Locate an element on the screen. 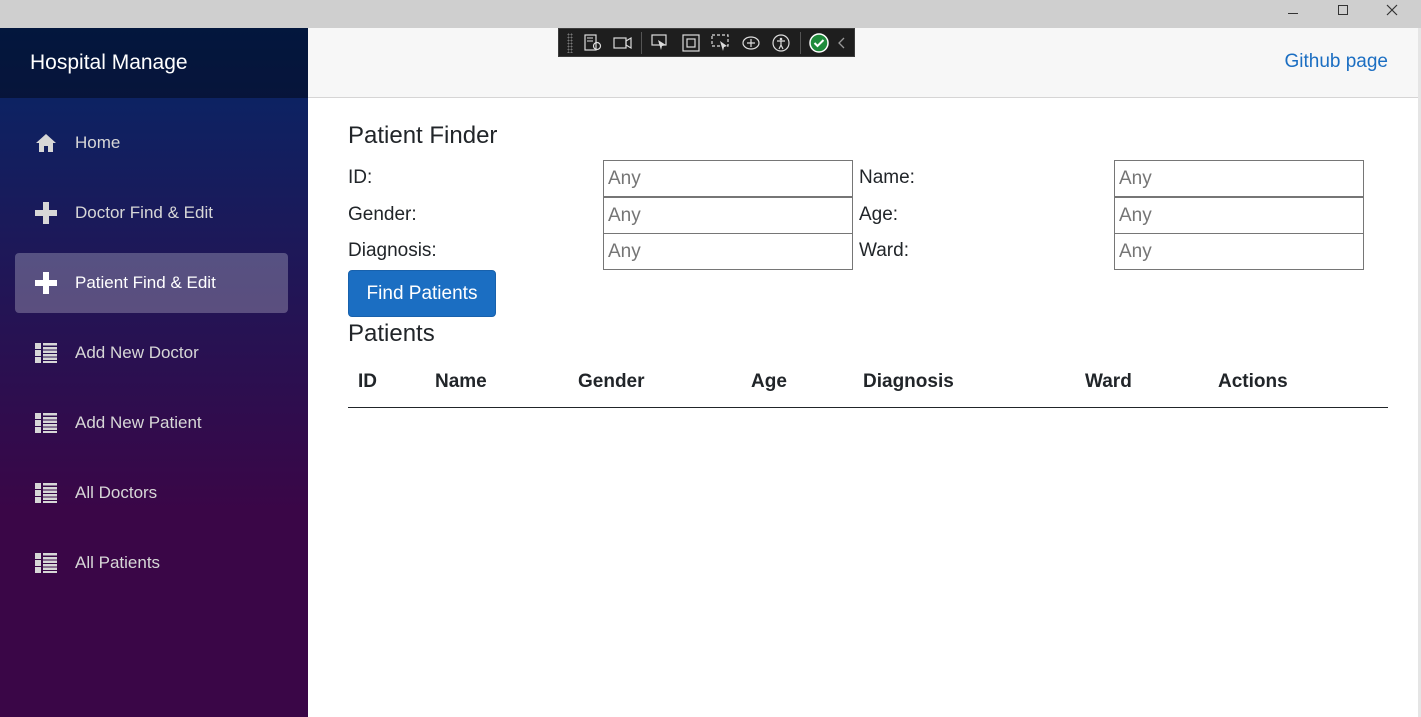  patient-finder-title: Patient Finder is located at coordinates (423, 135).